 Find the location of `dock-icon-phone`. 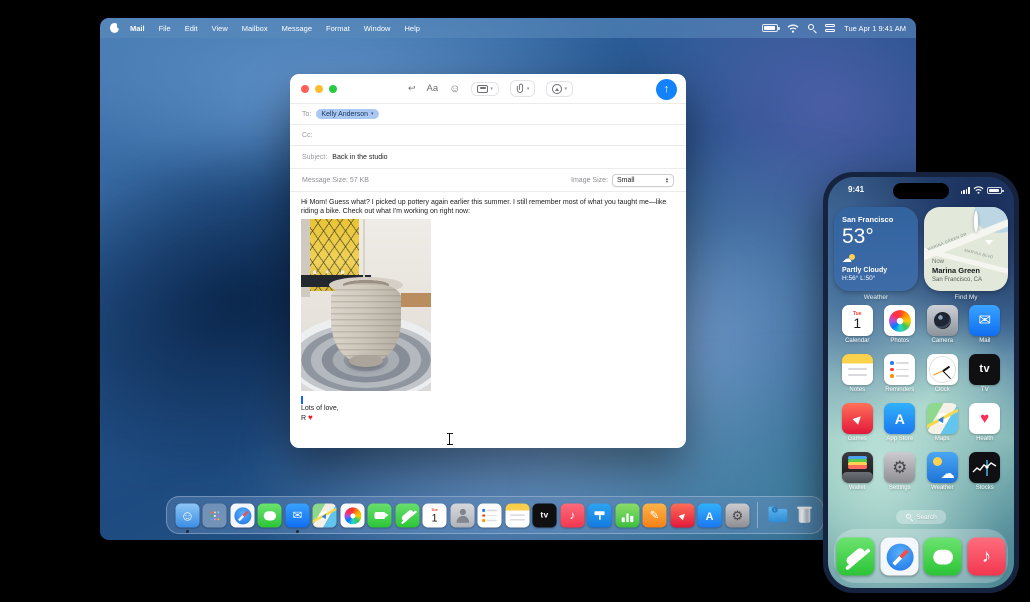

dock-icon-phone is located at coordinates (407, 515).